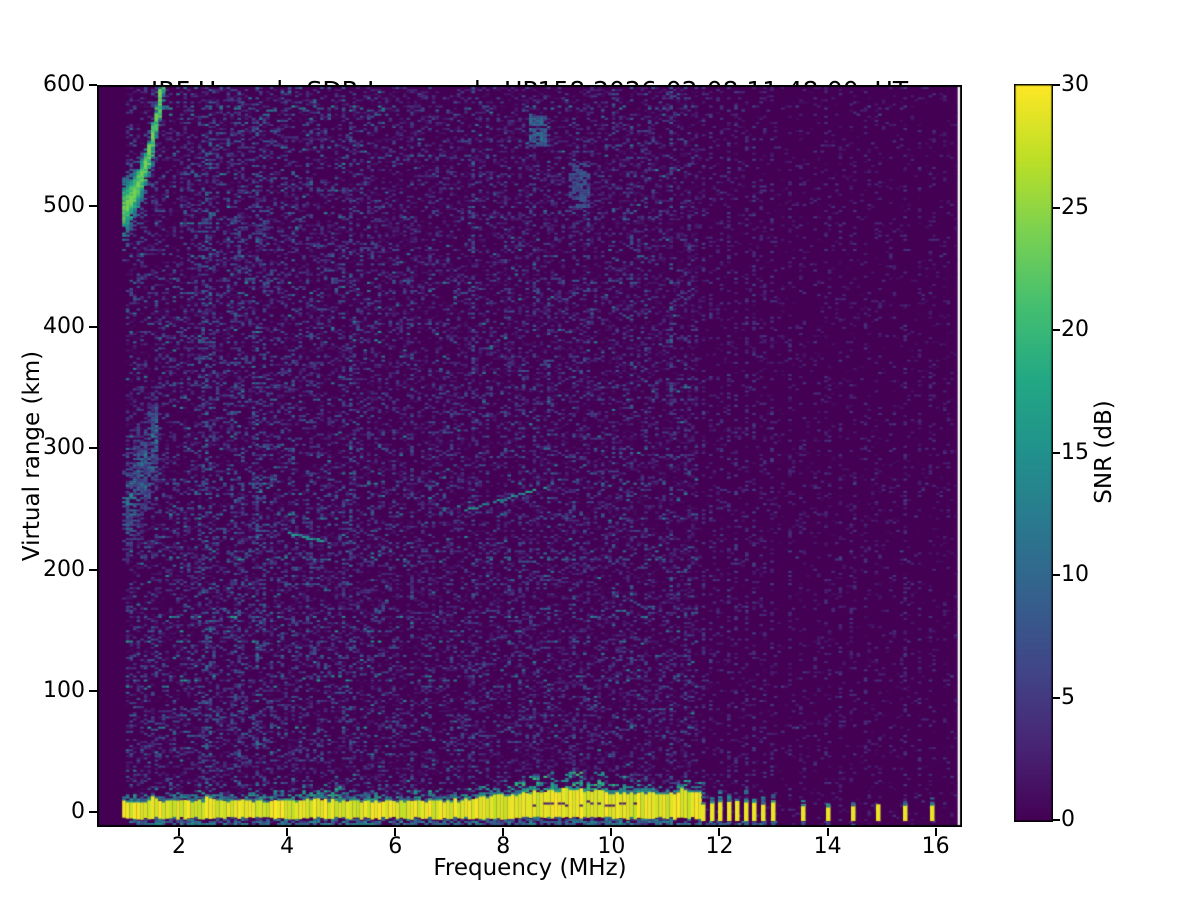 The height and width of the screenshot is (900, 1200). Describe the element at coordinates (1075, 84) in the screenshot. I see `colorbar-tick-label: 30` at that location.